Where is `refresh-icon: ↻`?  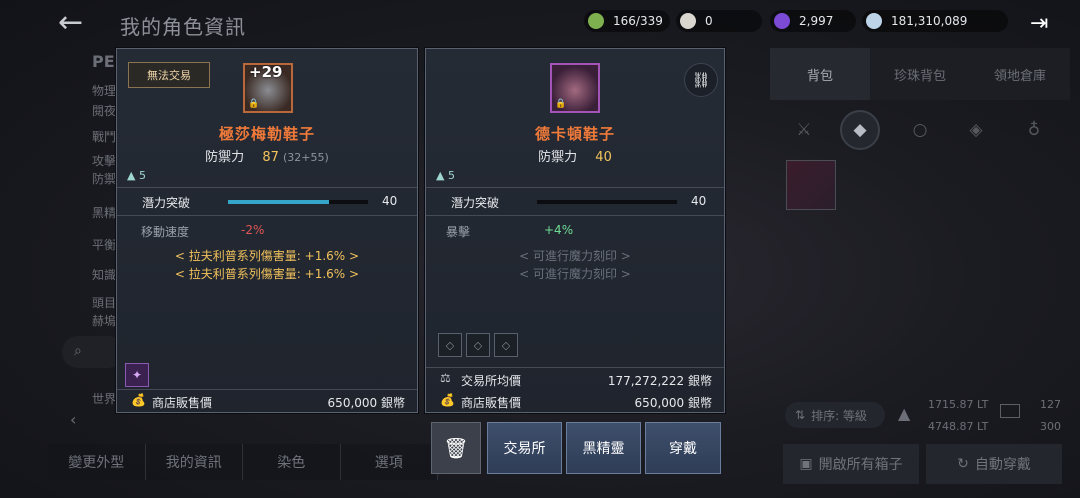
refresh-icon: ↻ is located at coordinates (963, 464).